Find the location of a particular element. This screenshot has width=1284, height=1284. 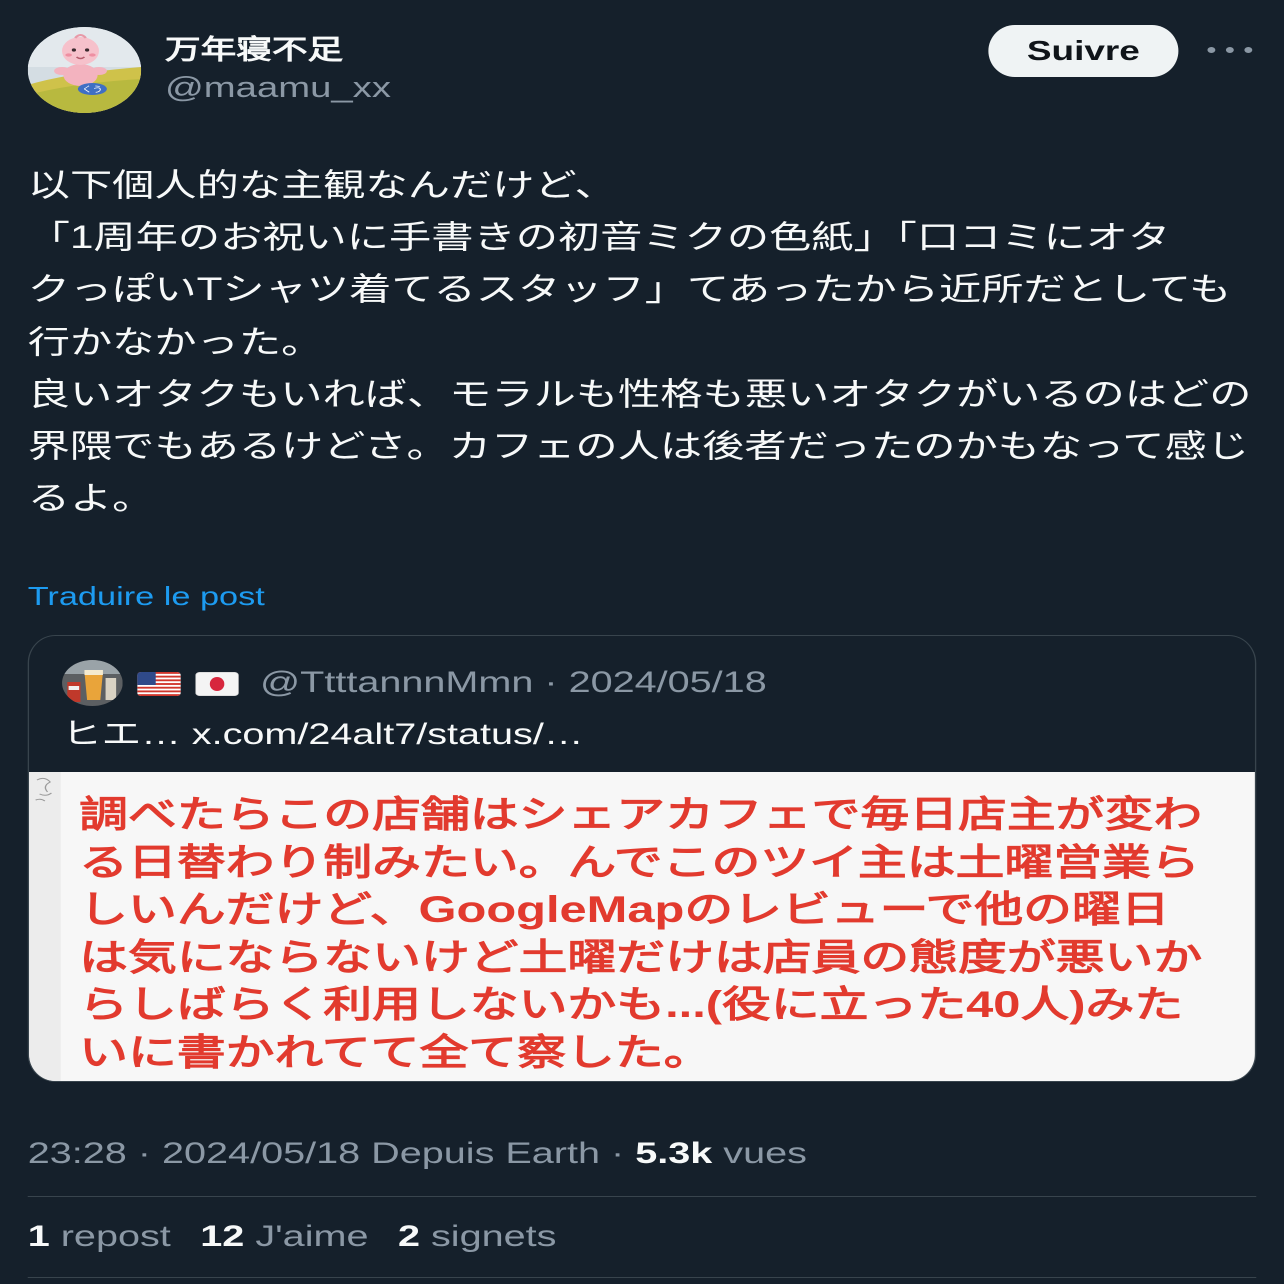

quoted-date: 2024/05/18 is located at coordinates (668, 682).